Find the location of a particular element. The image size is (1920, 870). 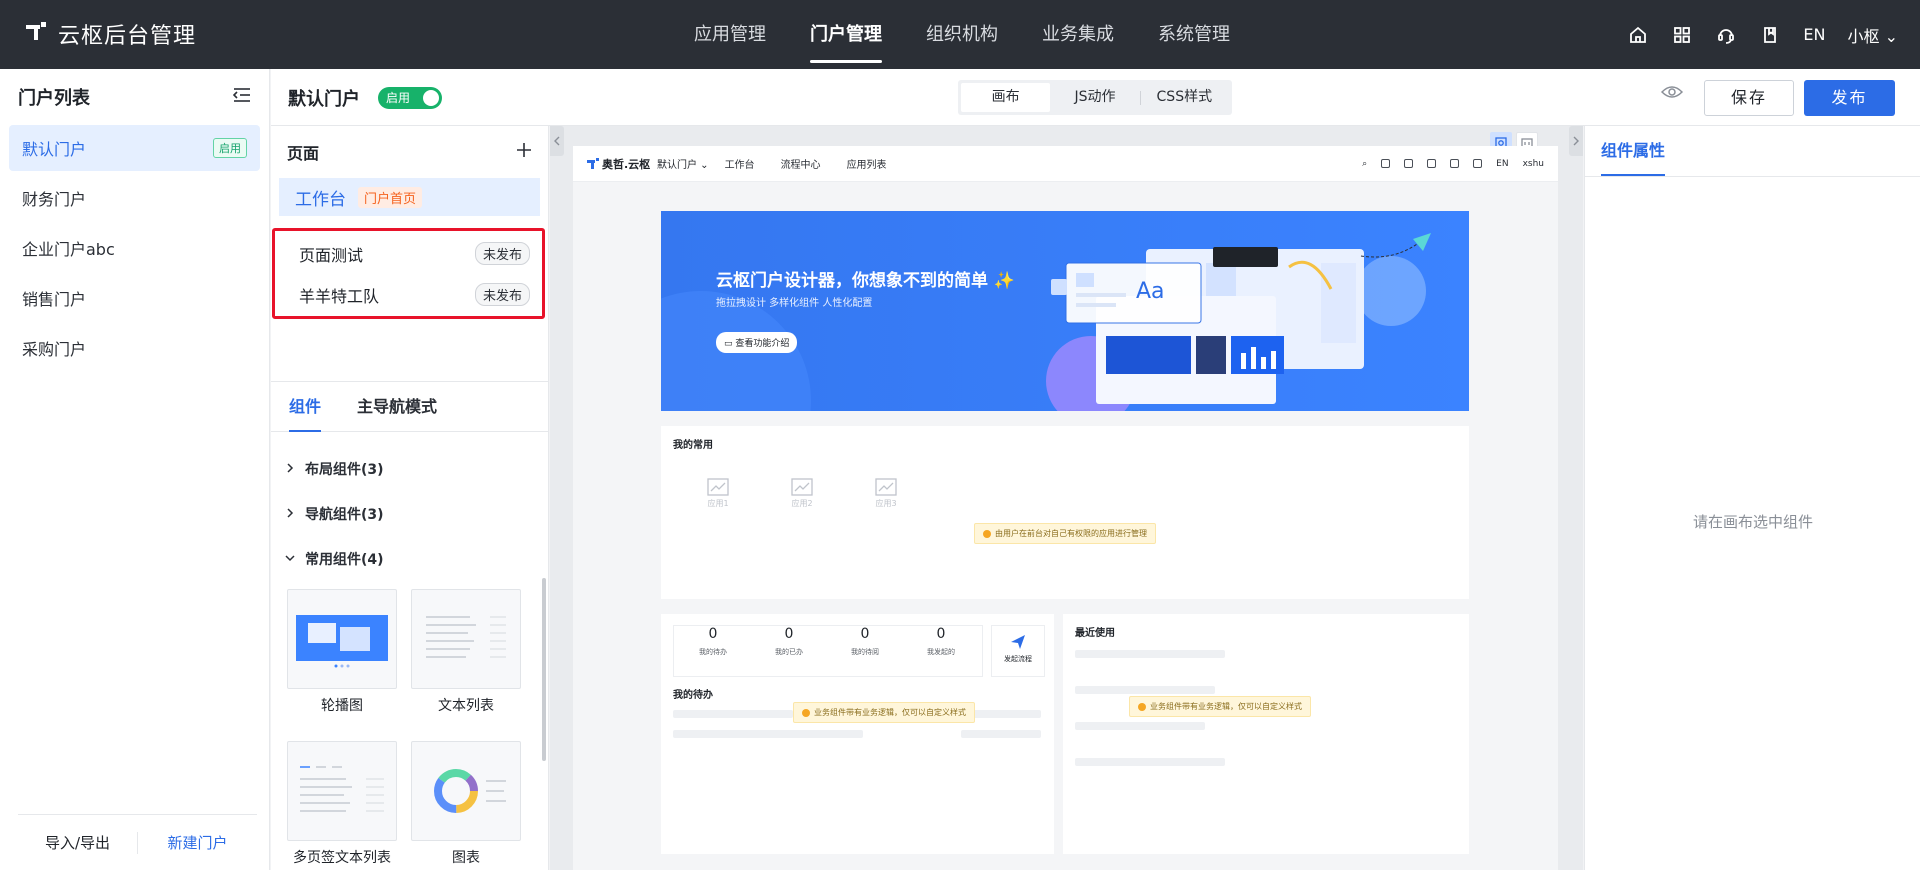

portal-item-sales: 销售门户 is located at coordinates (134, 298).